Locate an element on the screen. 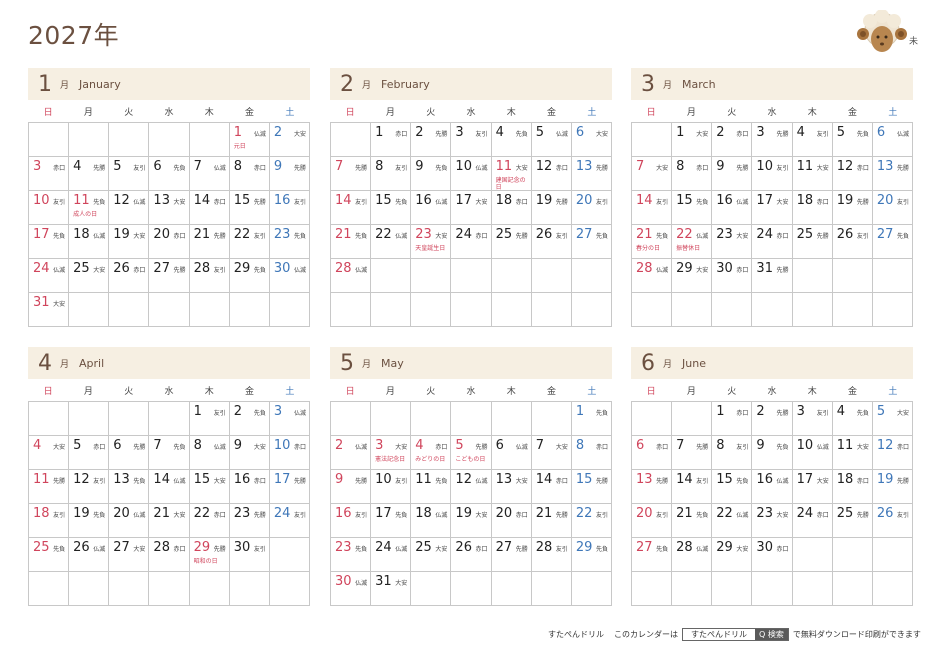  day-number: 4 is located at coordinates (419, 445).